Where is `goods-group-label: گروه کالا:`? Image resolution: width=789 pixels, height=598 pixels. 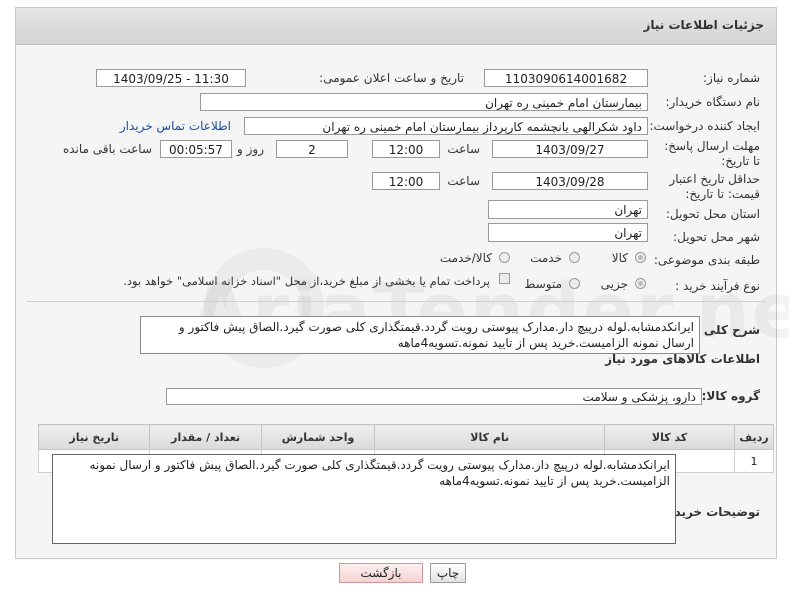
goods-group-label: گروه کالا: is located at coordinates (730, 396).